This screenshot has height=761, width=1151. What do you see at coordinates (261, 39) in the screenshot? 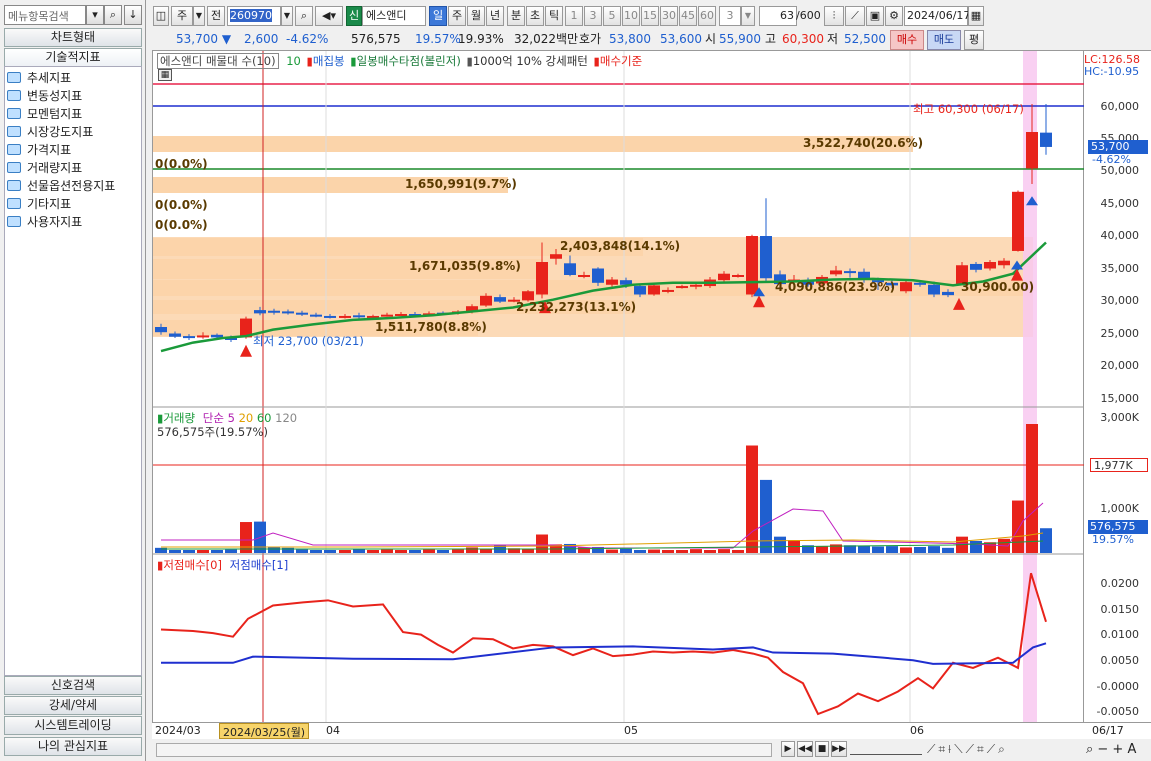
I see `price-change: 2,600` at bounding box center [261, 39].